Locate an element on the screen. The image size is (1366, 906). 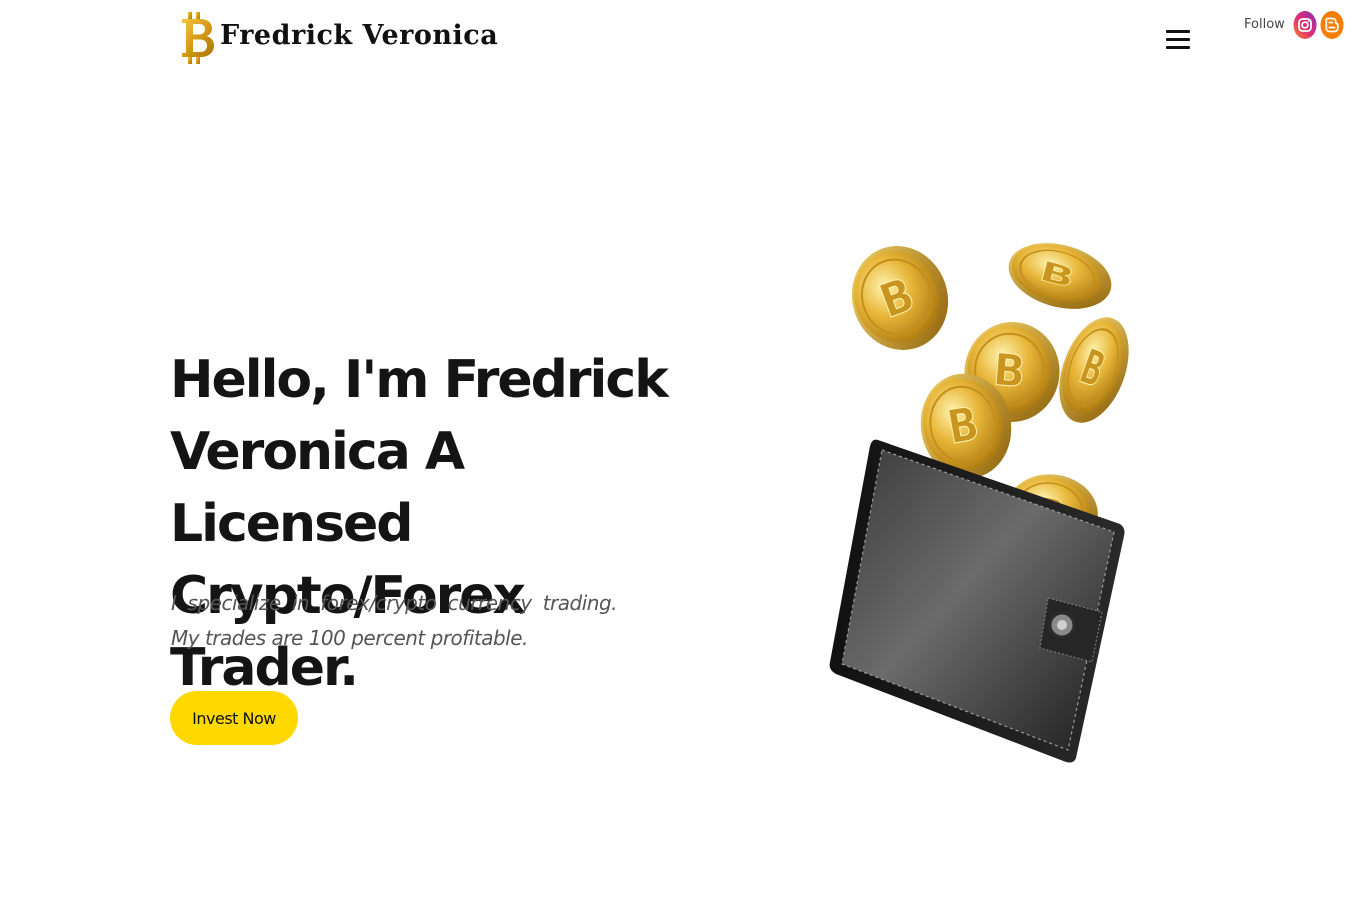
coin-top-left is located at coordinates (900, 298).